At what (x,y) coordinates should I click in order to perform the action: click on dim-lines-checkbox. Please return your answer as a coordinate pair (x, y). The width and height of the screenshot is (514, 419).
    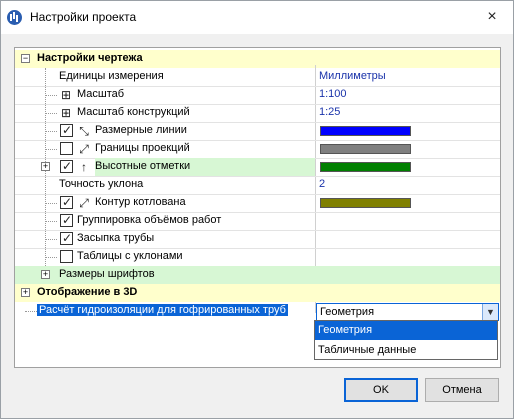
    Looking at the image, I should click on (66, 130).